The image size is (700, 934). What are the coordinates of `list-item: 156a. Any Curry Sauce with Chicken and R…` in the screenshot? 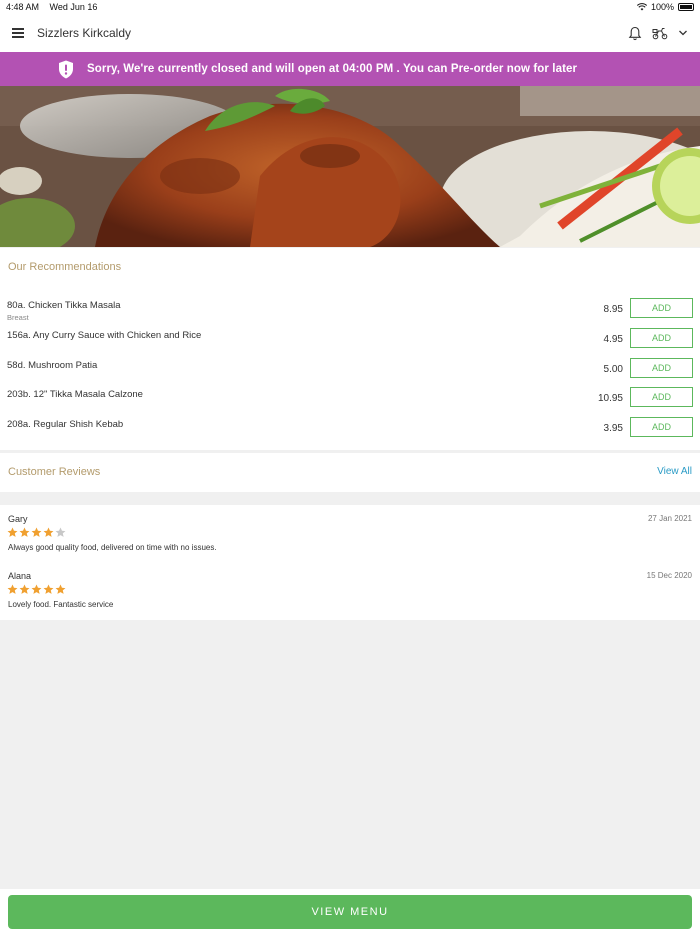 It's located at (350, 343).